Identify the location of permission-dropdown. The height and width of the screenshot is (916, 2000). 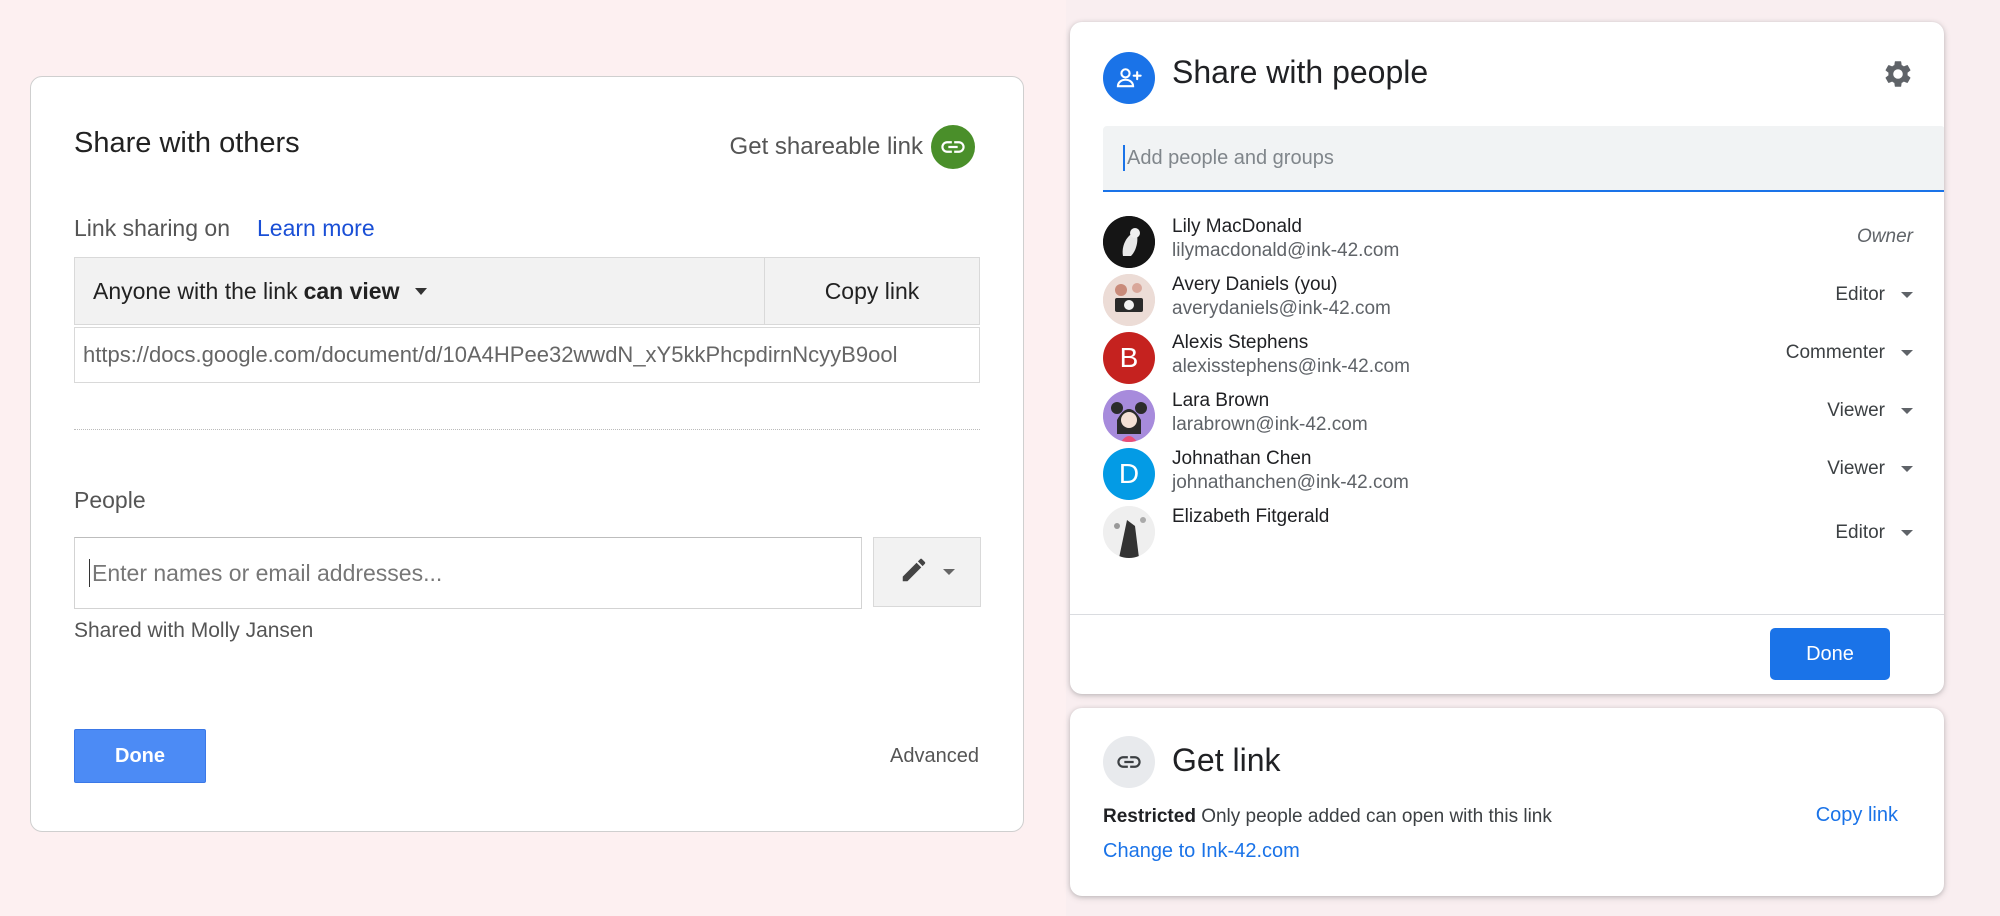
(927, 572).